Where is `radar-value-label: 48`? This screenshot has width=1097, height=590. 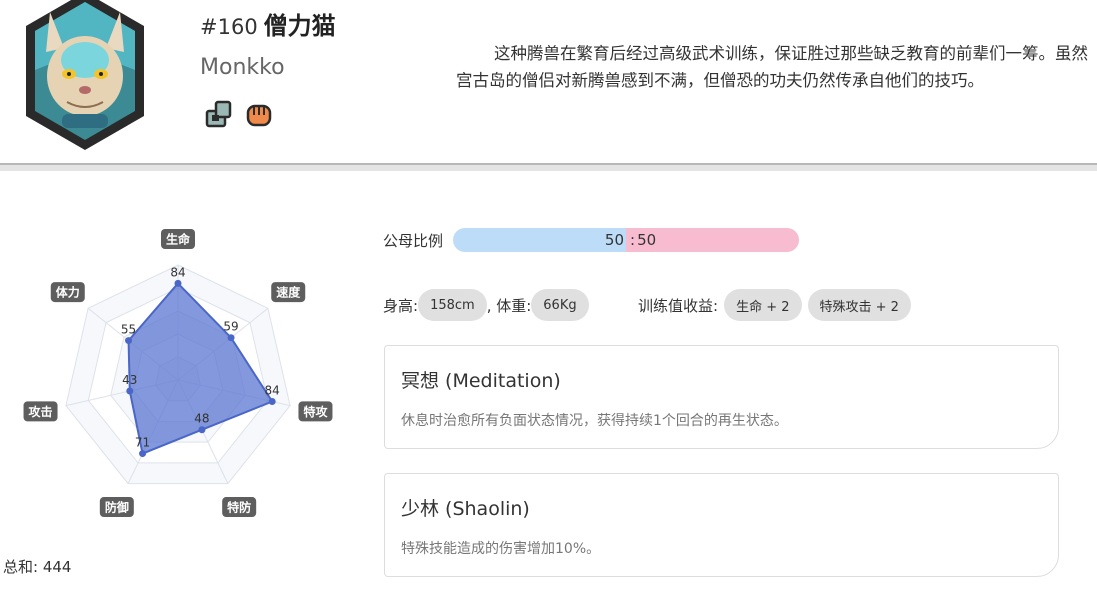
radar-value-label: 48 is located at coordinates (201, 419).